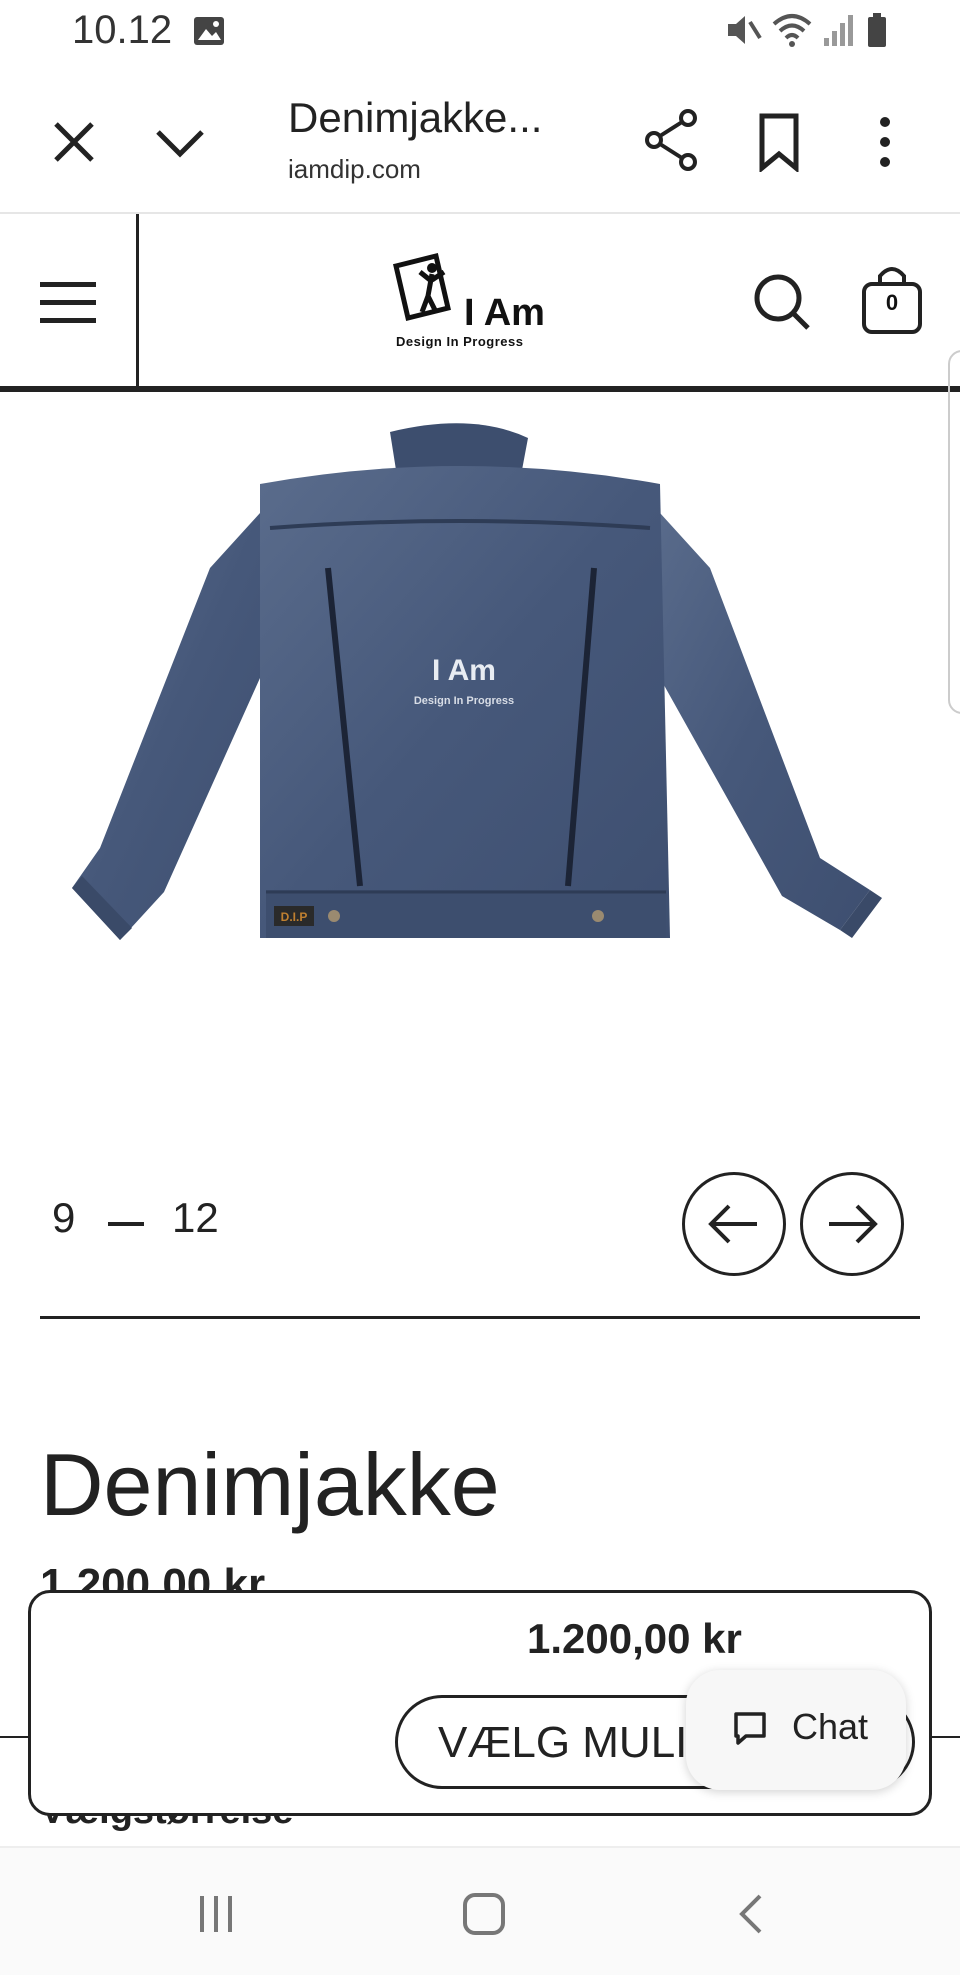  I want to click on image-icon, so click(209, 31).